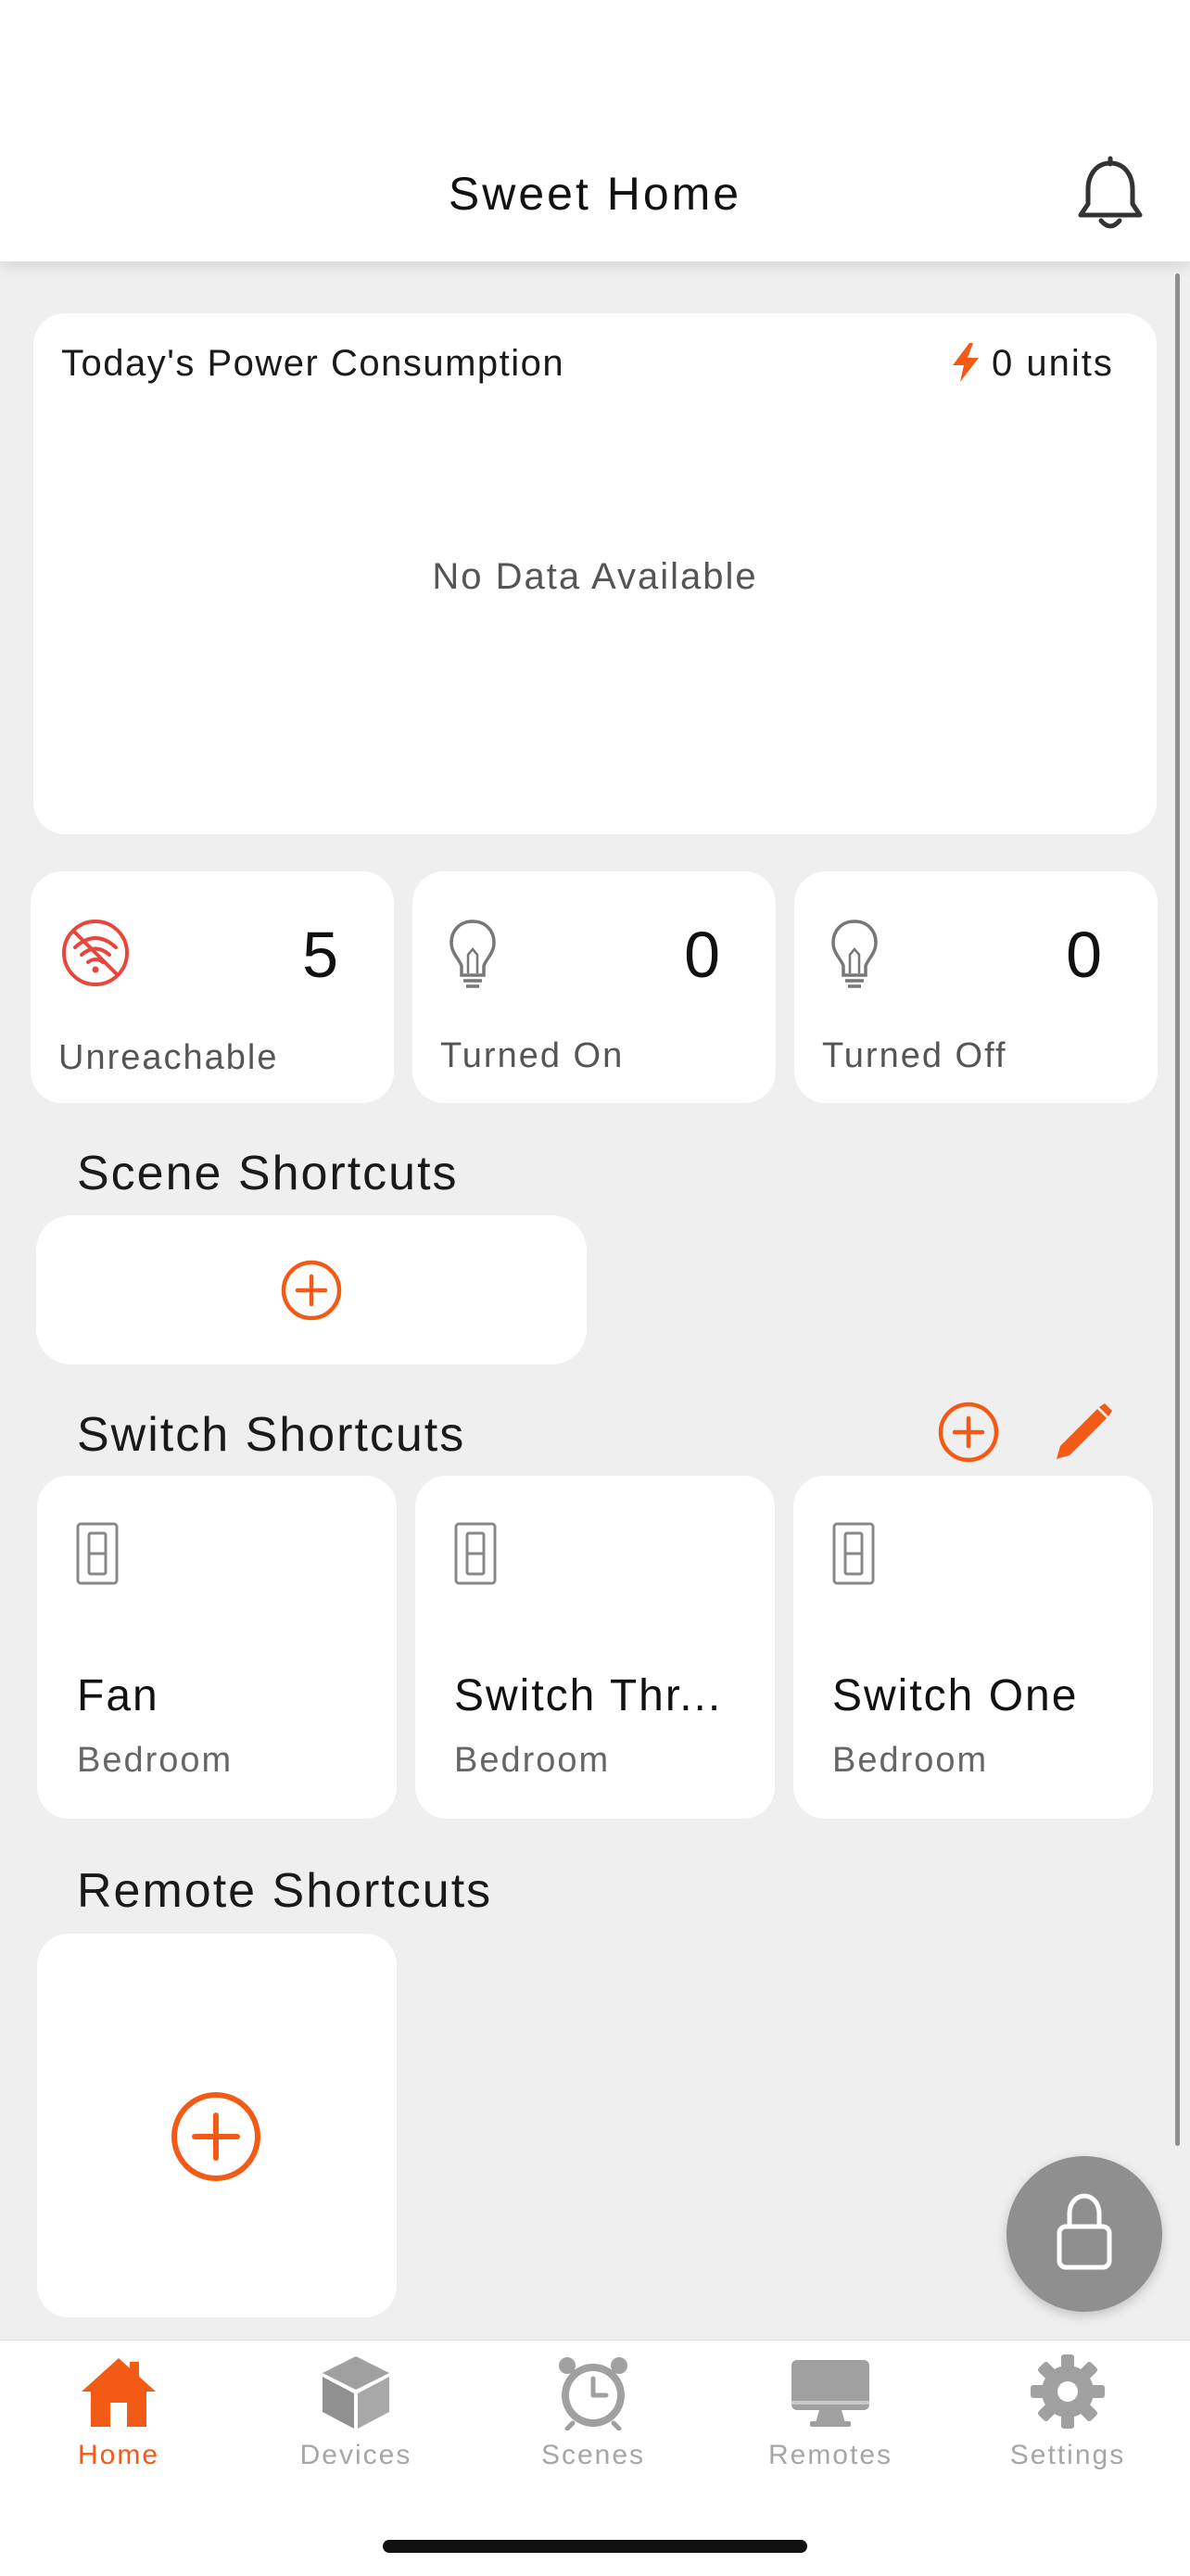  I want to click on monitor-icon, so click(830, 2393).